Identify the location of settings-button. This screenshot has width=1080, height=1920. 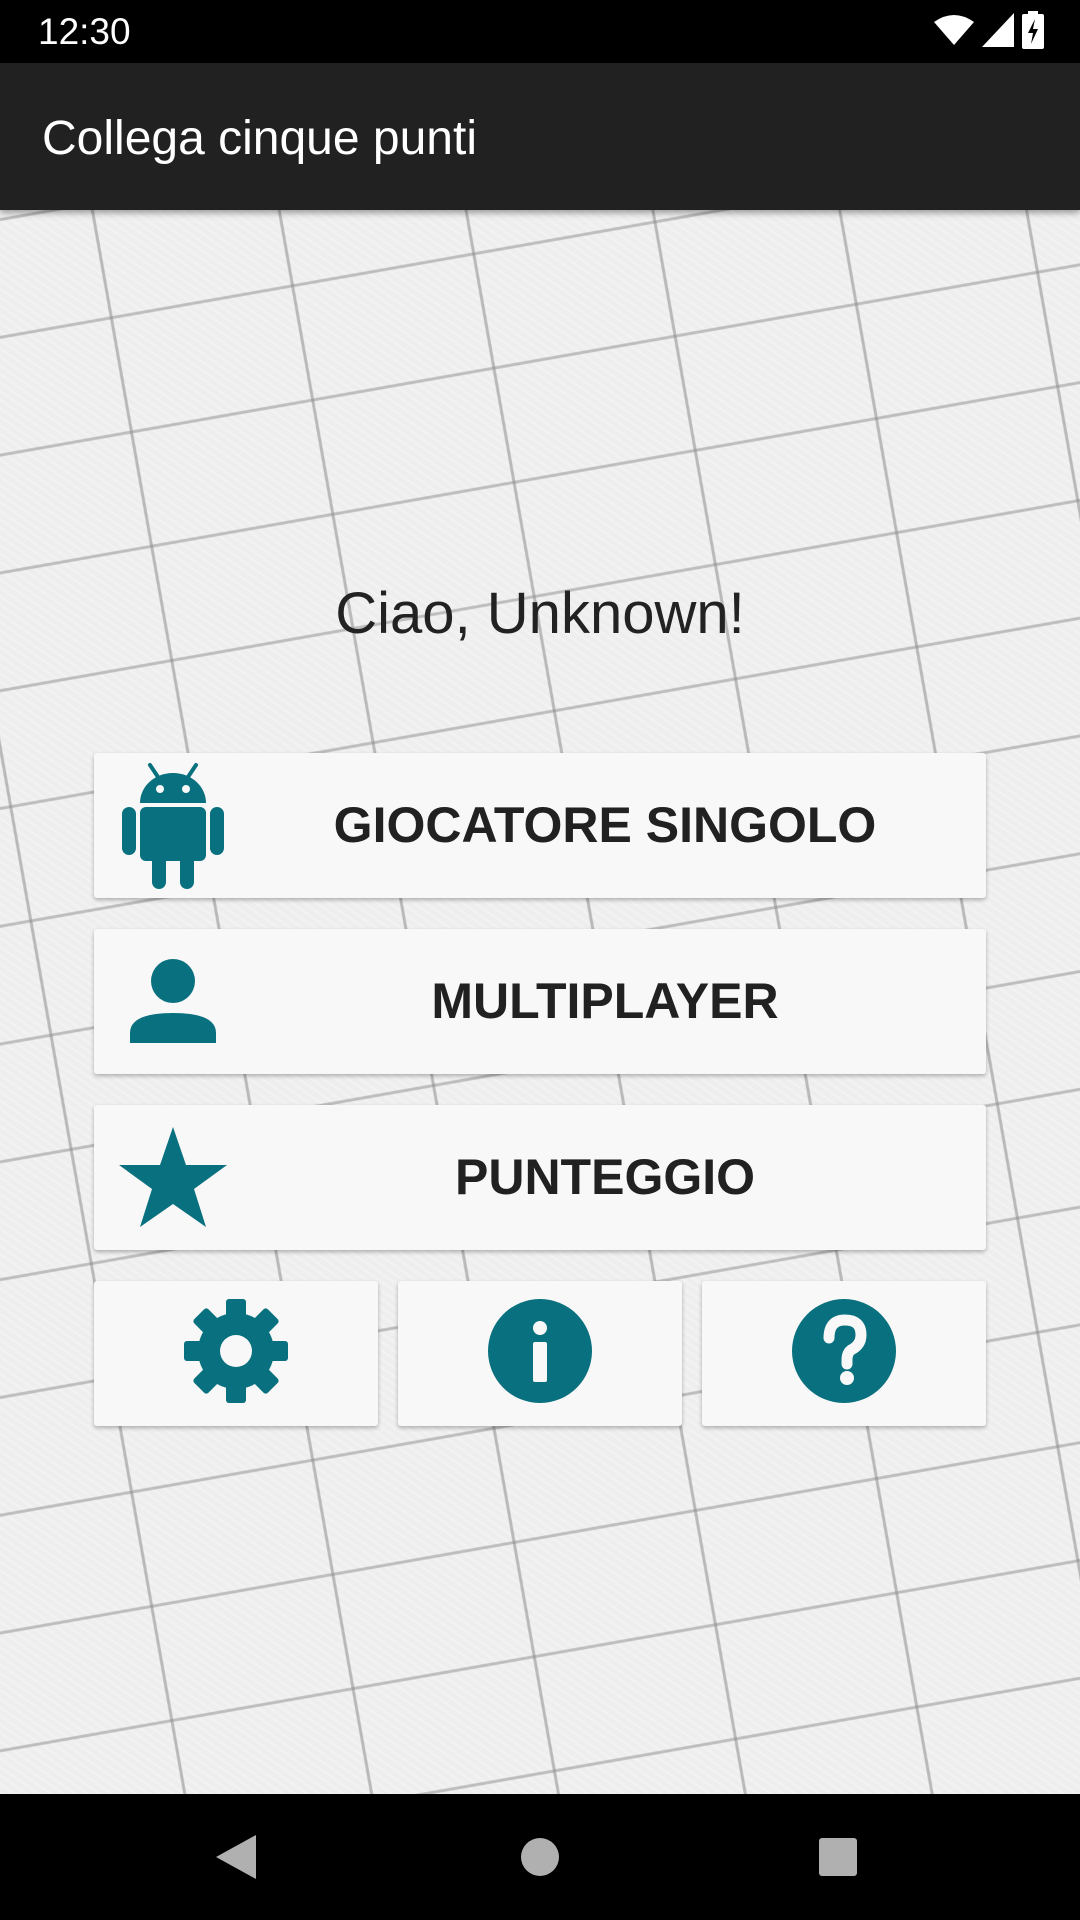
(236, 1353).